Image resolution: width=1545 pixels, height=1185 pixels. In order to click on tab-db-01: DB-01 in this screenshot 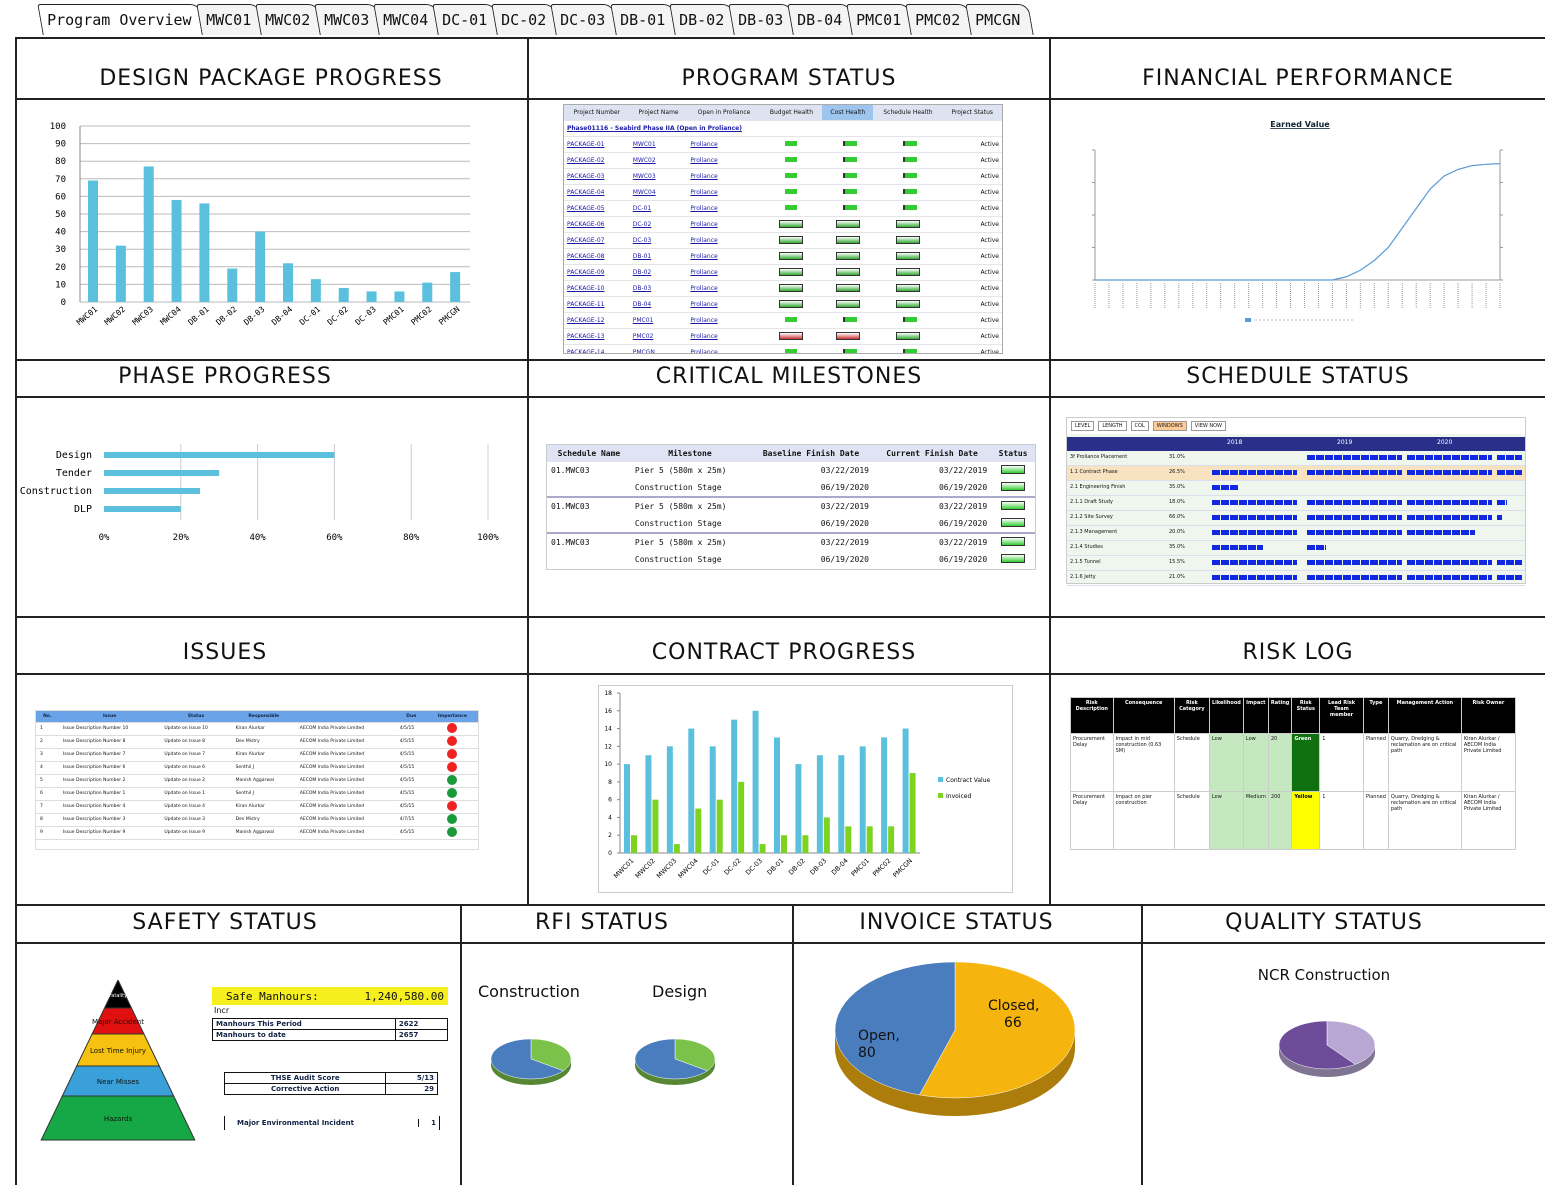, I will do `click(644, 19)`.